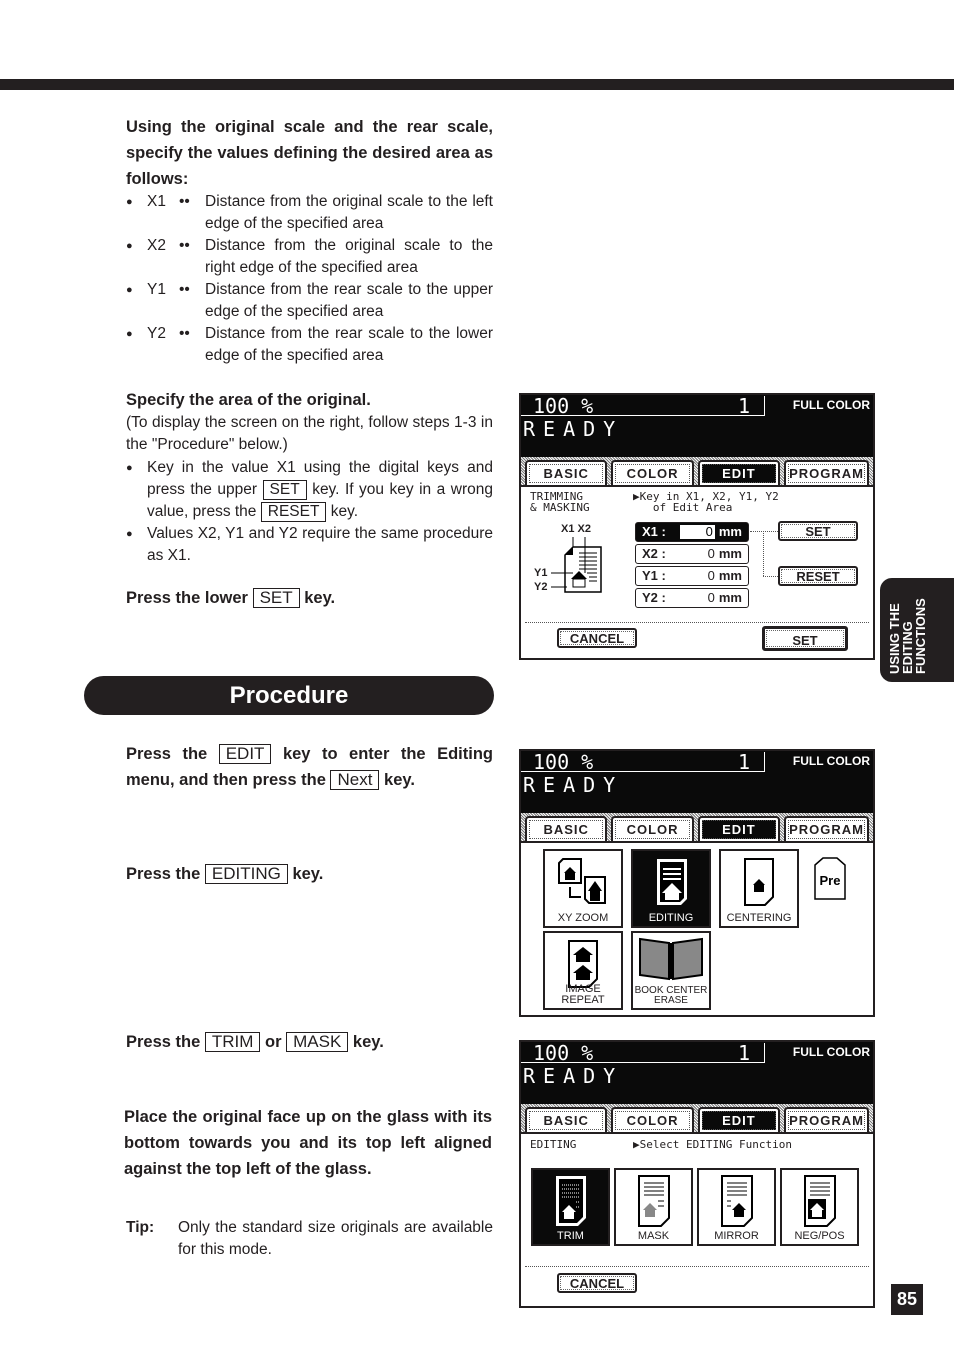 Image resolution: width=954 pixels, height=1348 pixels. What do you see at coordinates (692, 576) in the screenshot?
I see `y1-field: Y1 :0 mm` at bounding box center [692, 576].